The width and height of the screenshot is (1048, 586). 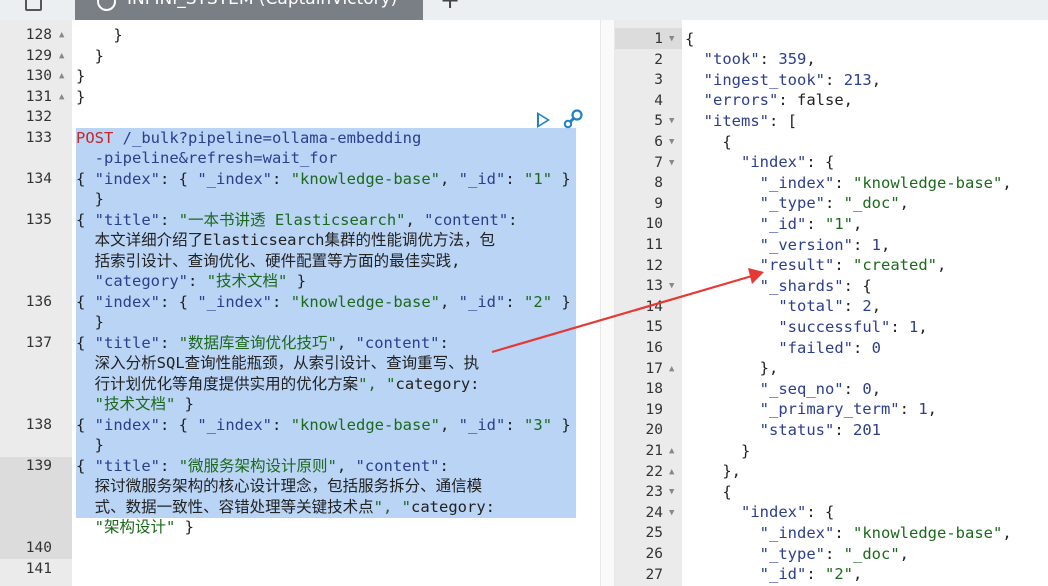 What do you see at coordinates (654, 224) in the screenshot?
I see `line-number: 10` at bounding box center [654, 224].